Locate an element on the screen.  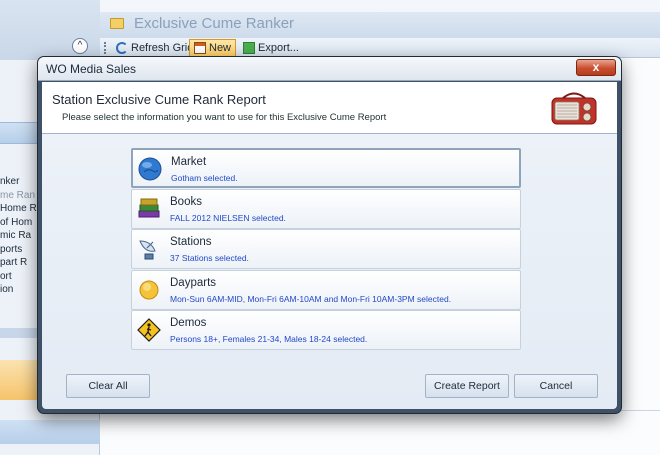
option-label: Books is located at coordinates (186, 201).